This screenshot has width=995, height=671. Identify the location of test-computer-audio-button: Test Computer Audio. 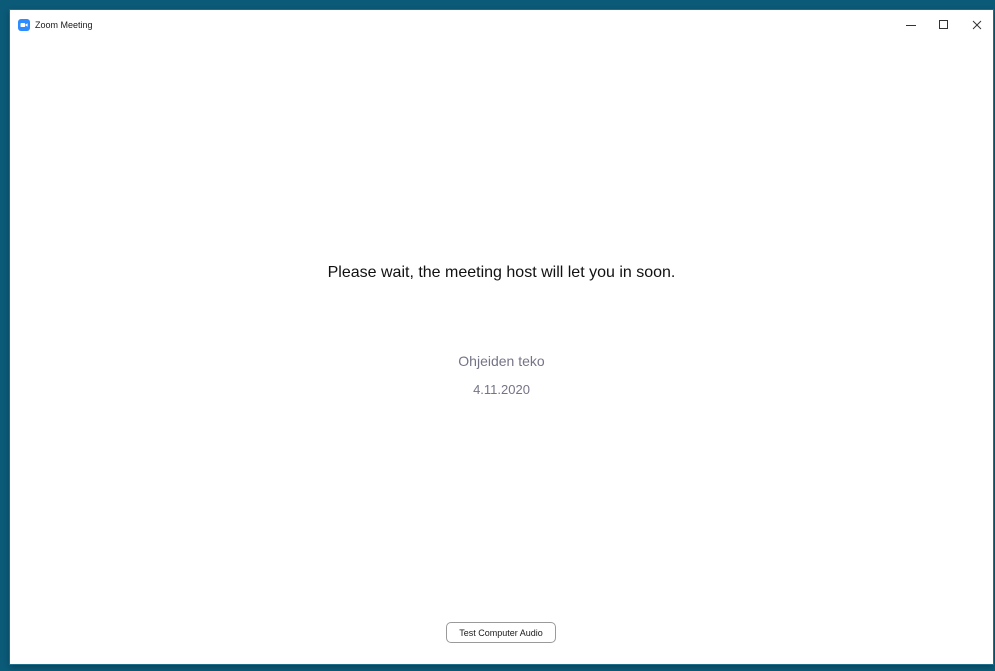
(501, 632).